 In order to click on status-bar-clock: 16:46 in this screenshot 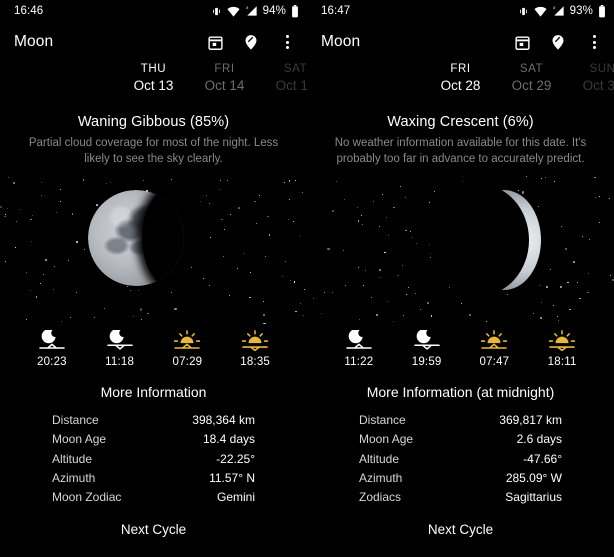, I will do `click(29, 11)`.